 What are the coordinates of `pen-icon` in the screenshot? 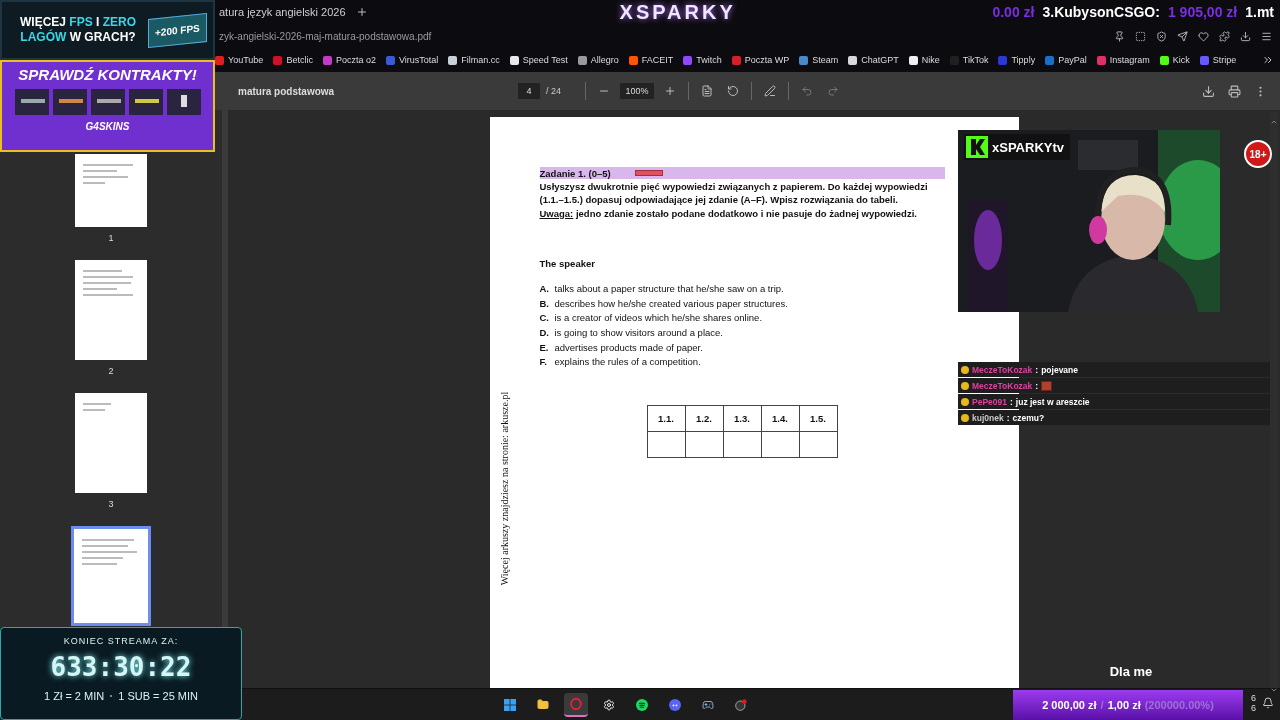 It's located at (770, 91).